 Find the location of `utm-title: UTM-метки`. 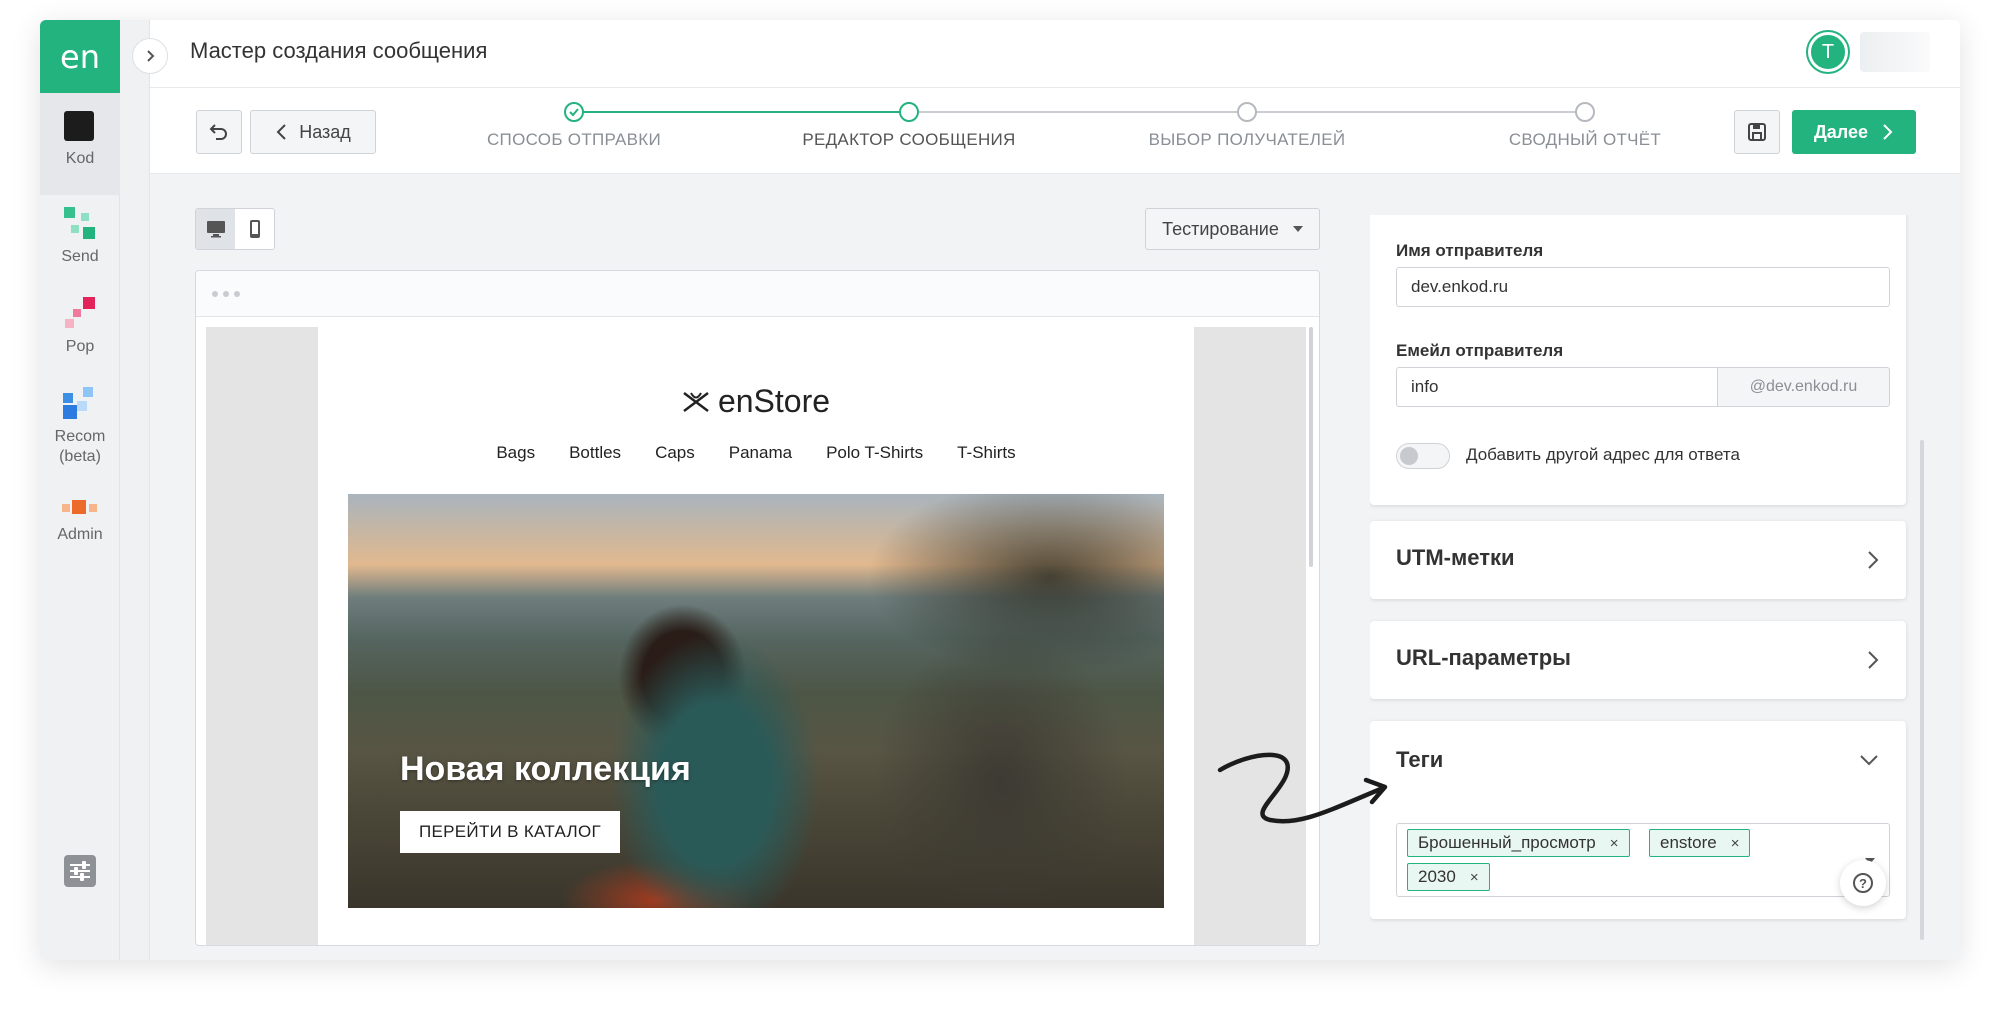

utm-title: UTM-метки is located at coordinates (1455, 557).